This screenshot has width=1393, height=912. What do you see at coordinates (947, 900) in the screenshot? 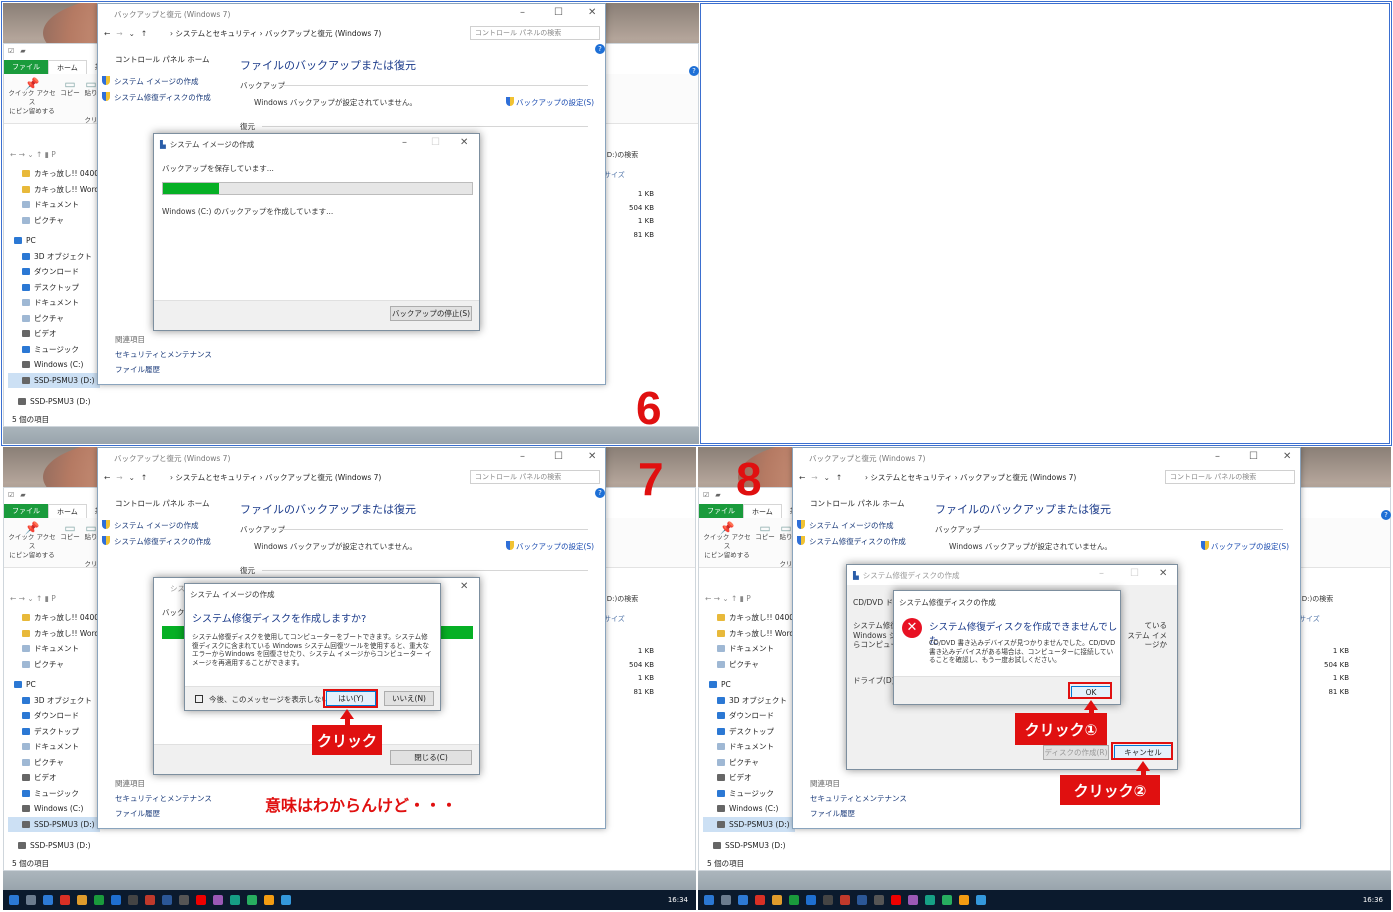
I see `line-icon` at bounding box center [947, 900].